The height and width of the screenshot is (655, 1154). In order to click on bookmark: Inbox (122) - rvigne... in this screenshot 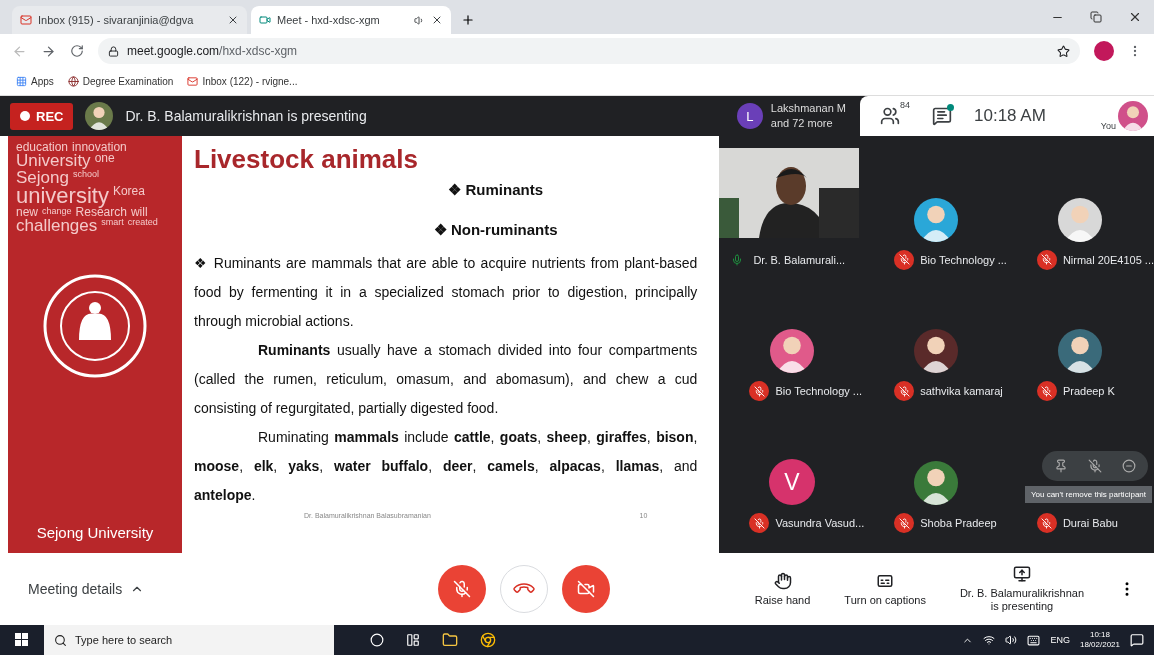, I will do `click(242, 81)`.